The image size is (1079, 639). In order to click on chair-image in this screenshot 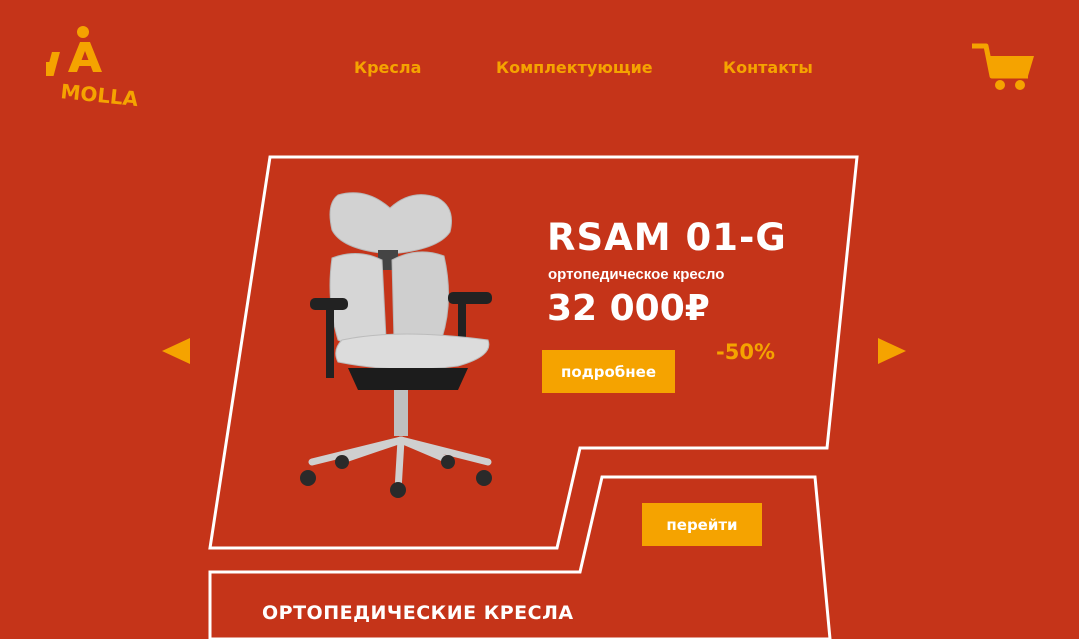, I will do `click(396, 345)`.